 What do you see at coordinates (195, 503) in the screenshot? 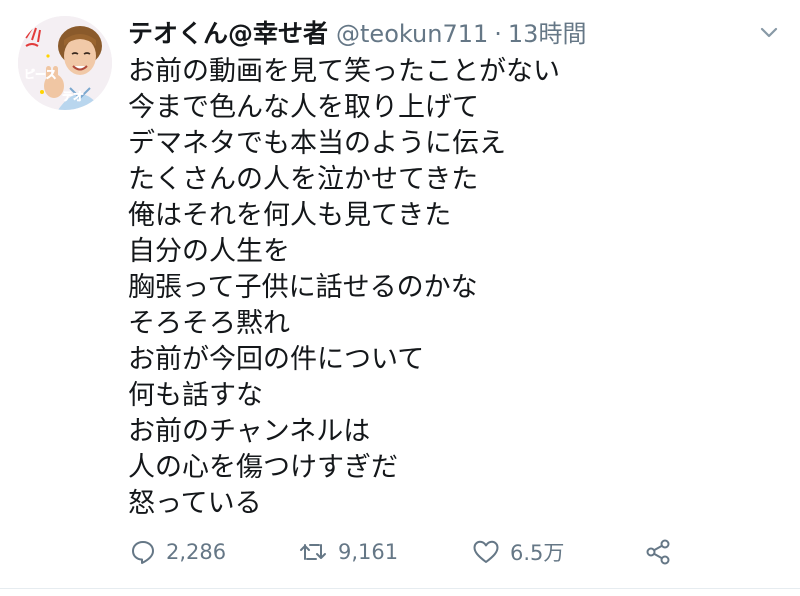
I see `tweet-text-line: 怒っている` at bounding box center [195, 503].